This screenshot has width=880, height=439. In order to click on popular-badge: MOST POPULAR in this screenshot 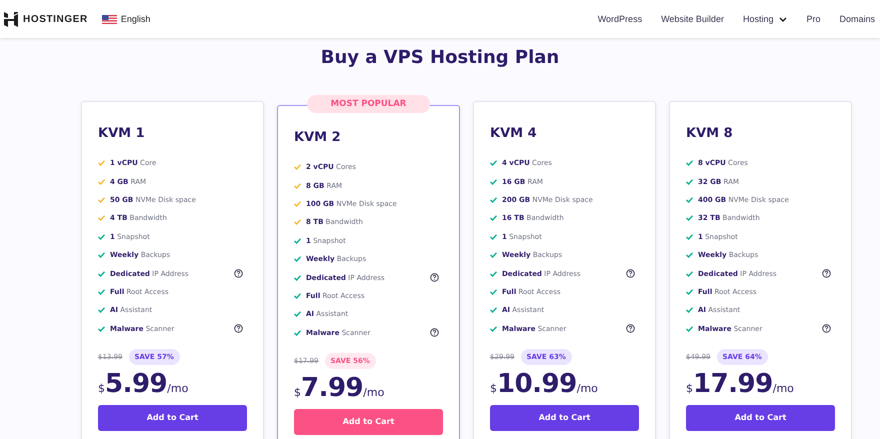, I will do `click(368, 104)`.